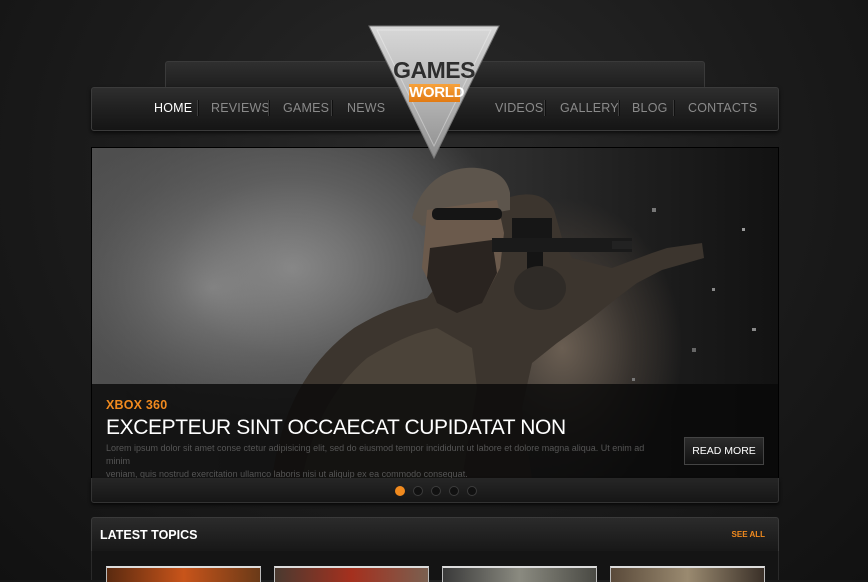 The height and width of the screenshot is (582, 868). I want to click on nav-contacts: CONTACTS, so click(722, 109).